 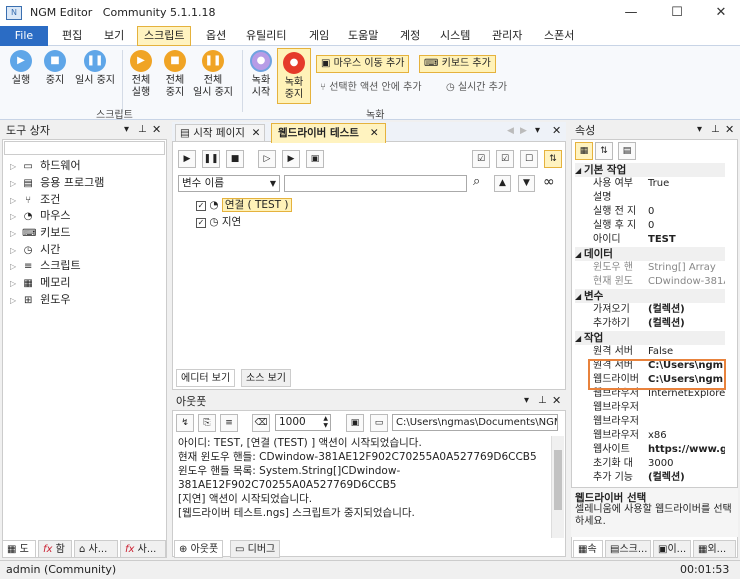 What do you see at coordinates (164, 36) in the screenshot?
I see `menu-script: 스크립트` at bounding box center [164, 36].